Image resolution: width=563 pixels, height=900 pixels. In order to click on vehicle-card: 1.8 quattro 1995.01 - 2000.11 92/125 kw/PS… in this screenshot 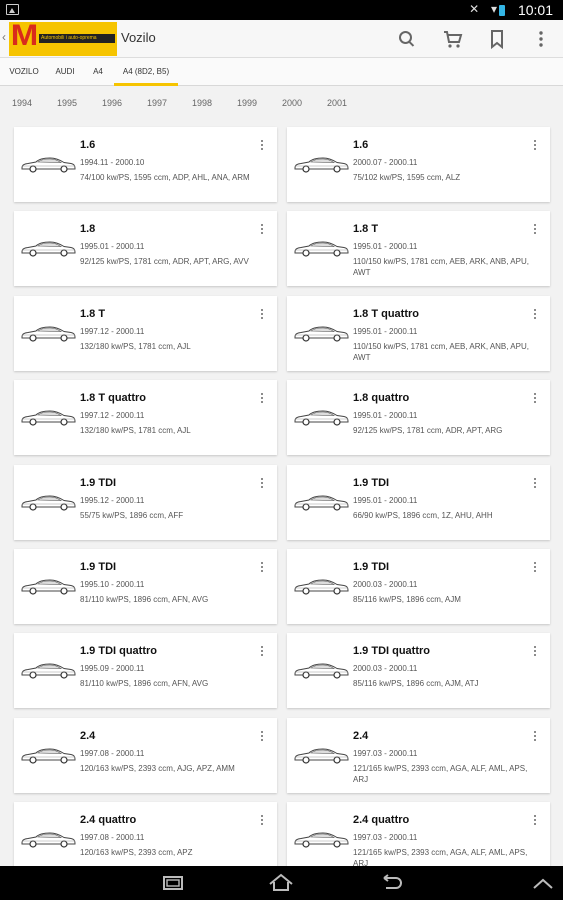, I will do `click(418, 418)`.